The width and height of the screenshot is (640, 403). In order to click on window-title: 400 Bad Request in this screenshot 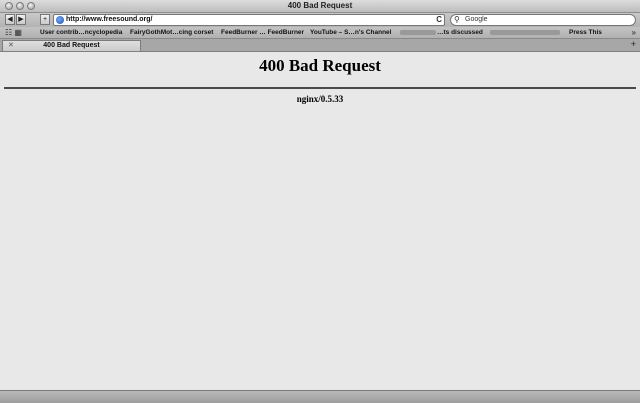, I will do `click(320, 5)`.